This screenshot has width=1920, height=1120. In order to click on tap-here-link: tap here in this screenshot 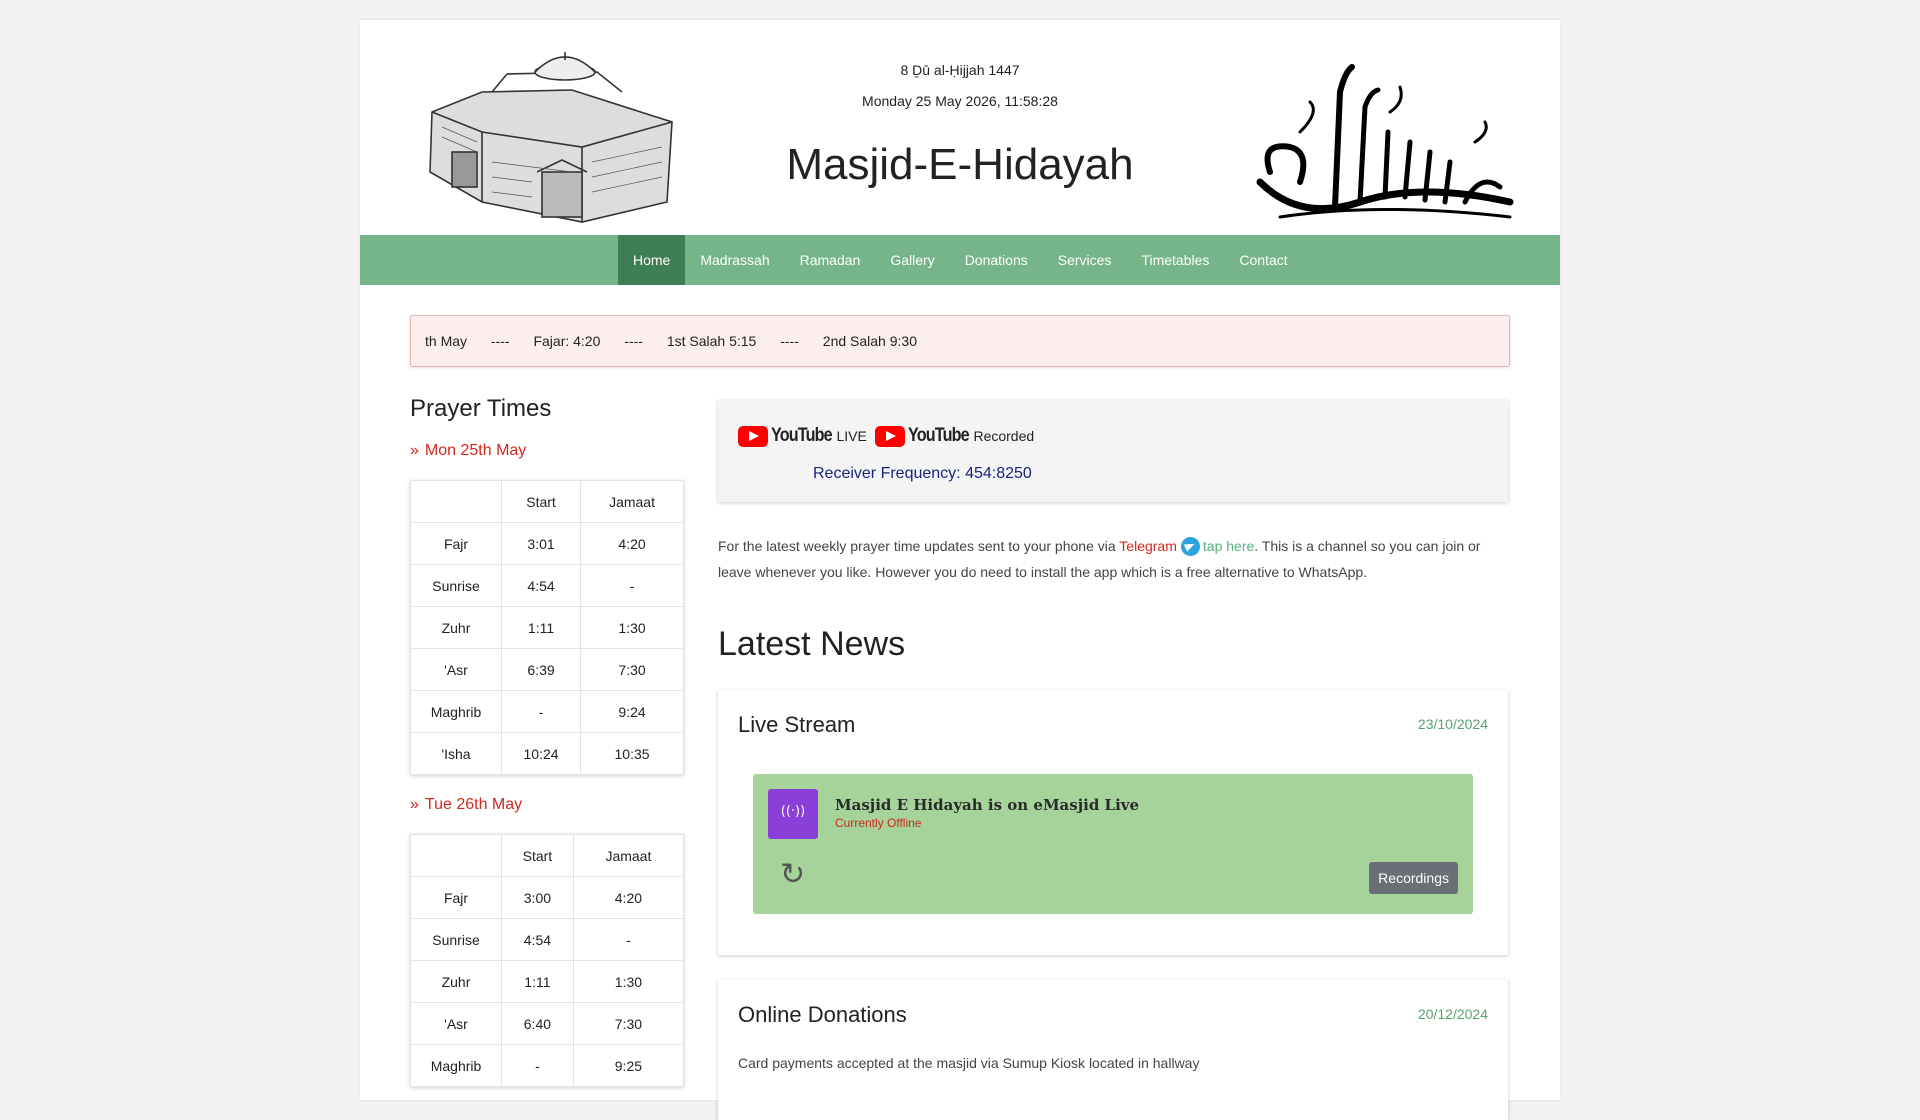, I will do `click(1228, 546)`.